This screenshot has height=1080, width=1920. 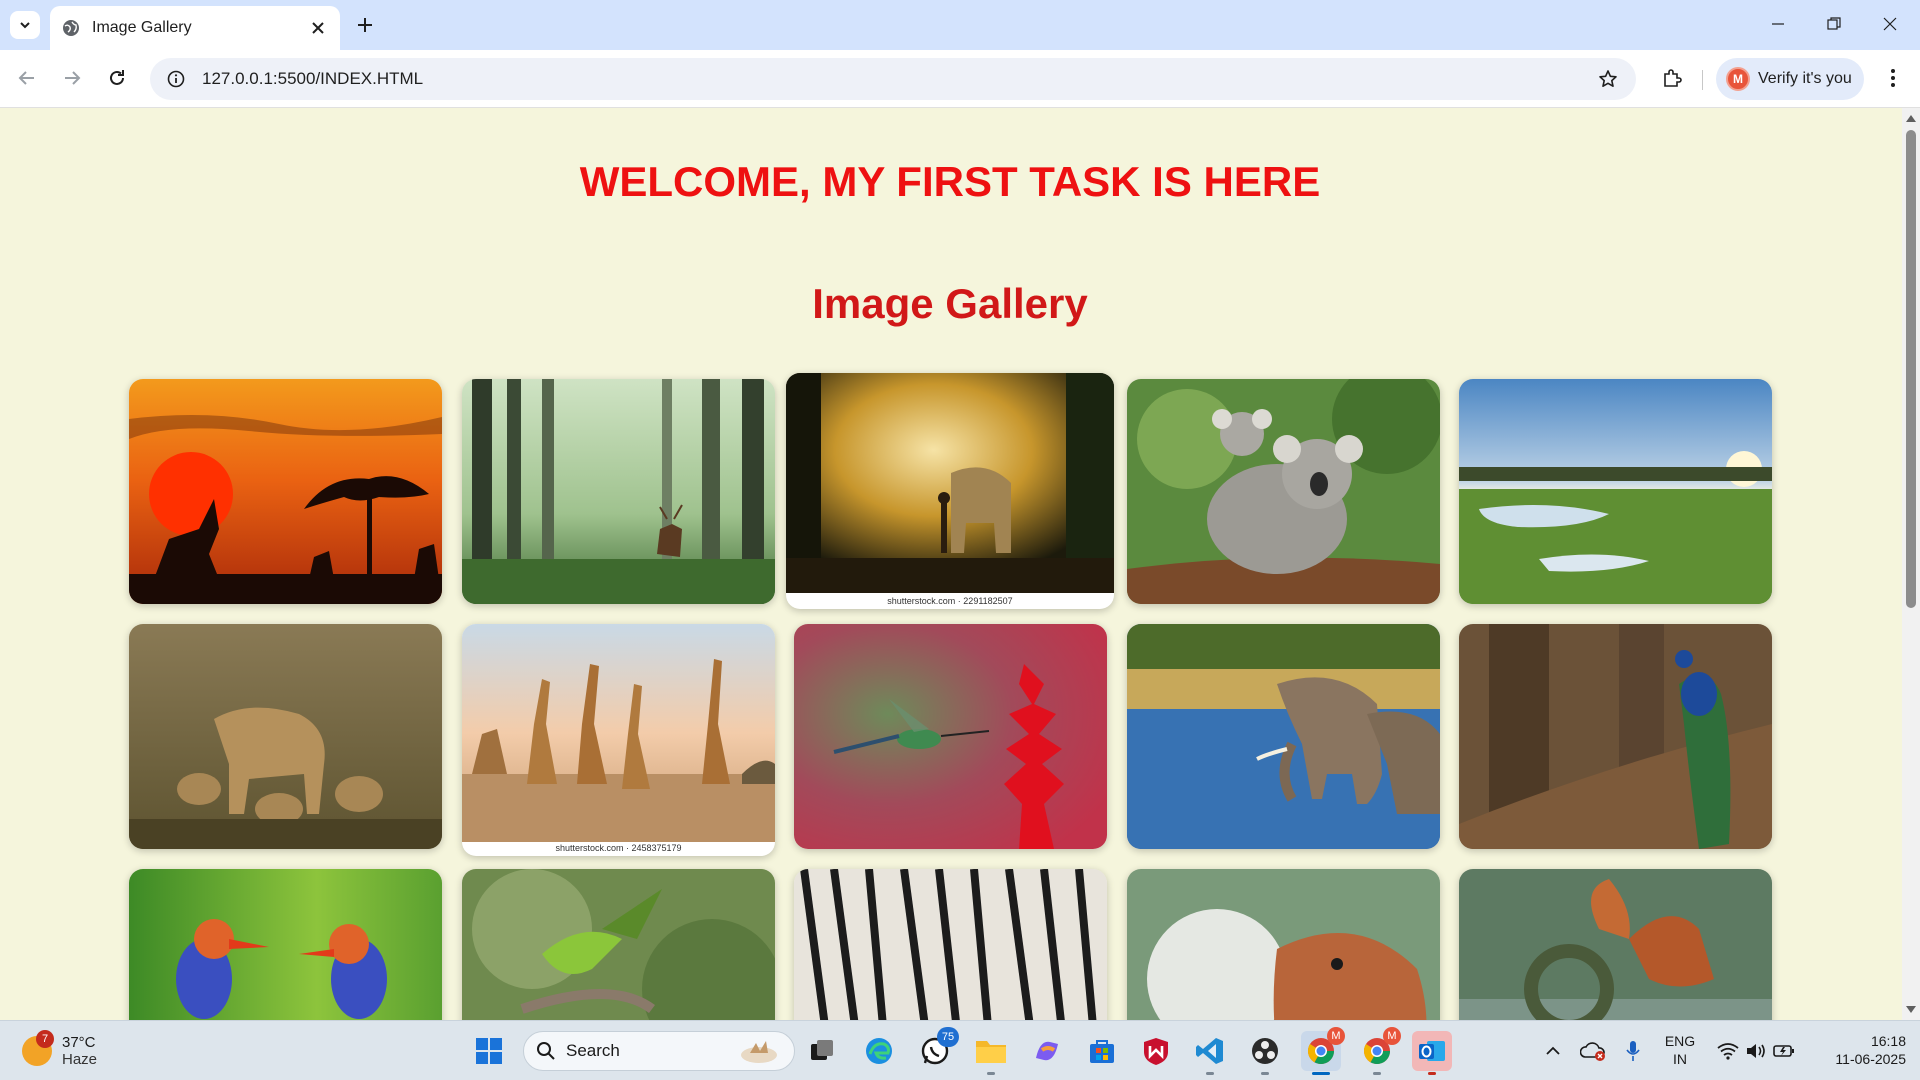 I want to click on quick-settings-button, so click(x=1756, y=1051).